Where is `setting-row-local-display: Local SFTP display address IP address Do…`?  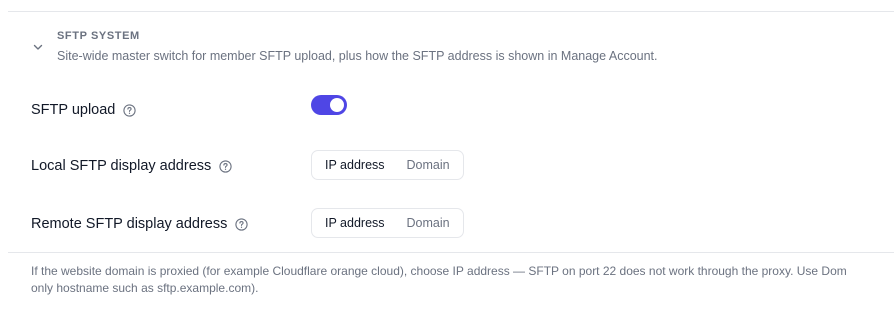 setting-row-local-display: Local SFTP display address IP address Do… is located at coordinates (447, 166).